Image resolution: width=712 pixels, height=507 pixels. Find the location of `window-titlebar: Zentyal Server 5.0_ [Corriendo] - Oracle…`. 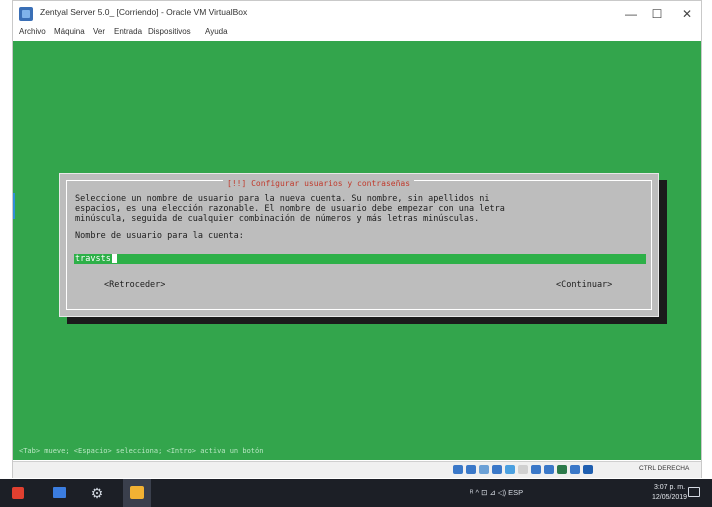

window-titlebar: Zentyal Server 5.0_ [Corriendo] - Oracle… is located at coordinates (357, 14).